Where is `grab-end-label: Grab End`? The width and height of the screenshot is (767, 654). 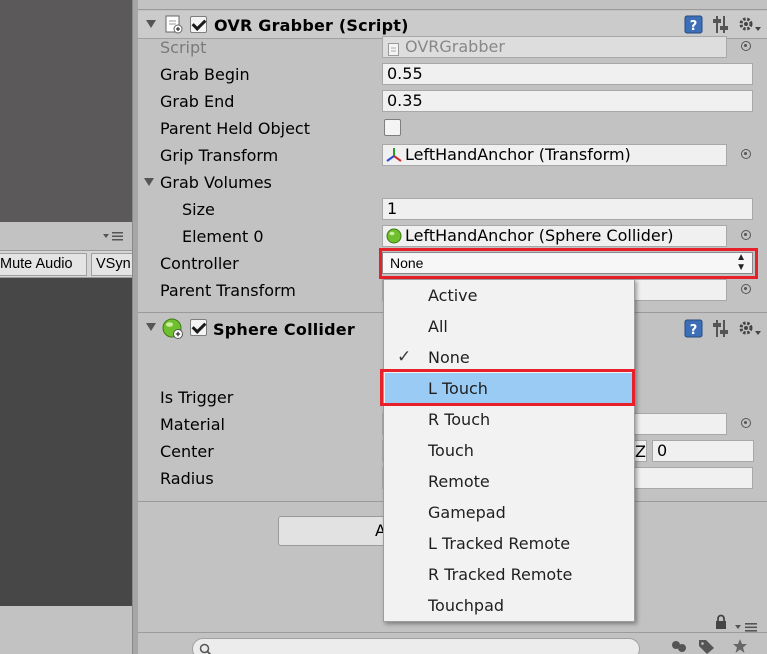
grab-end-label: Grab End is located at coordinates (197, 101).